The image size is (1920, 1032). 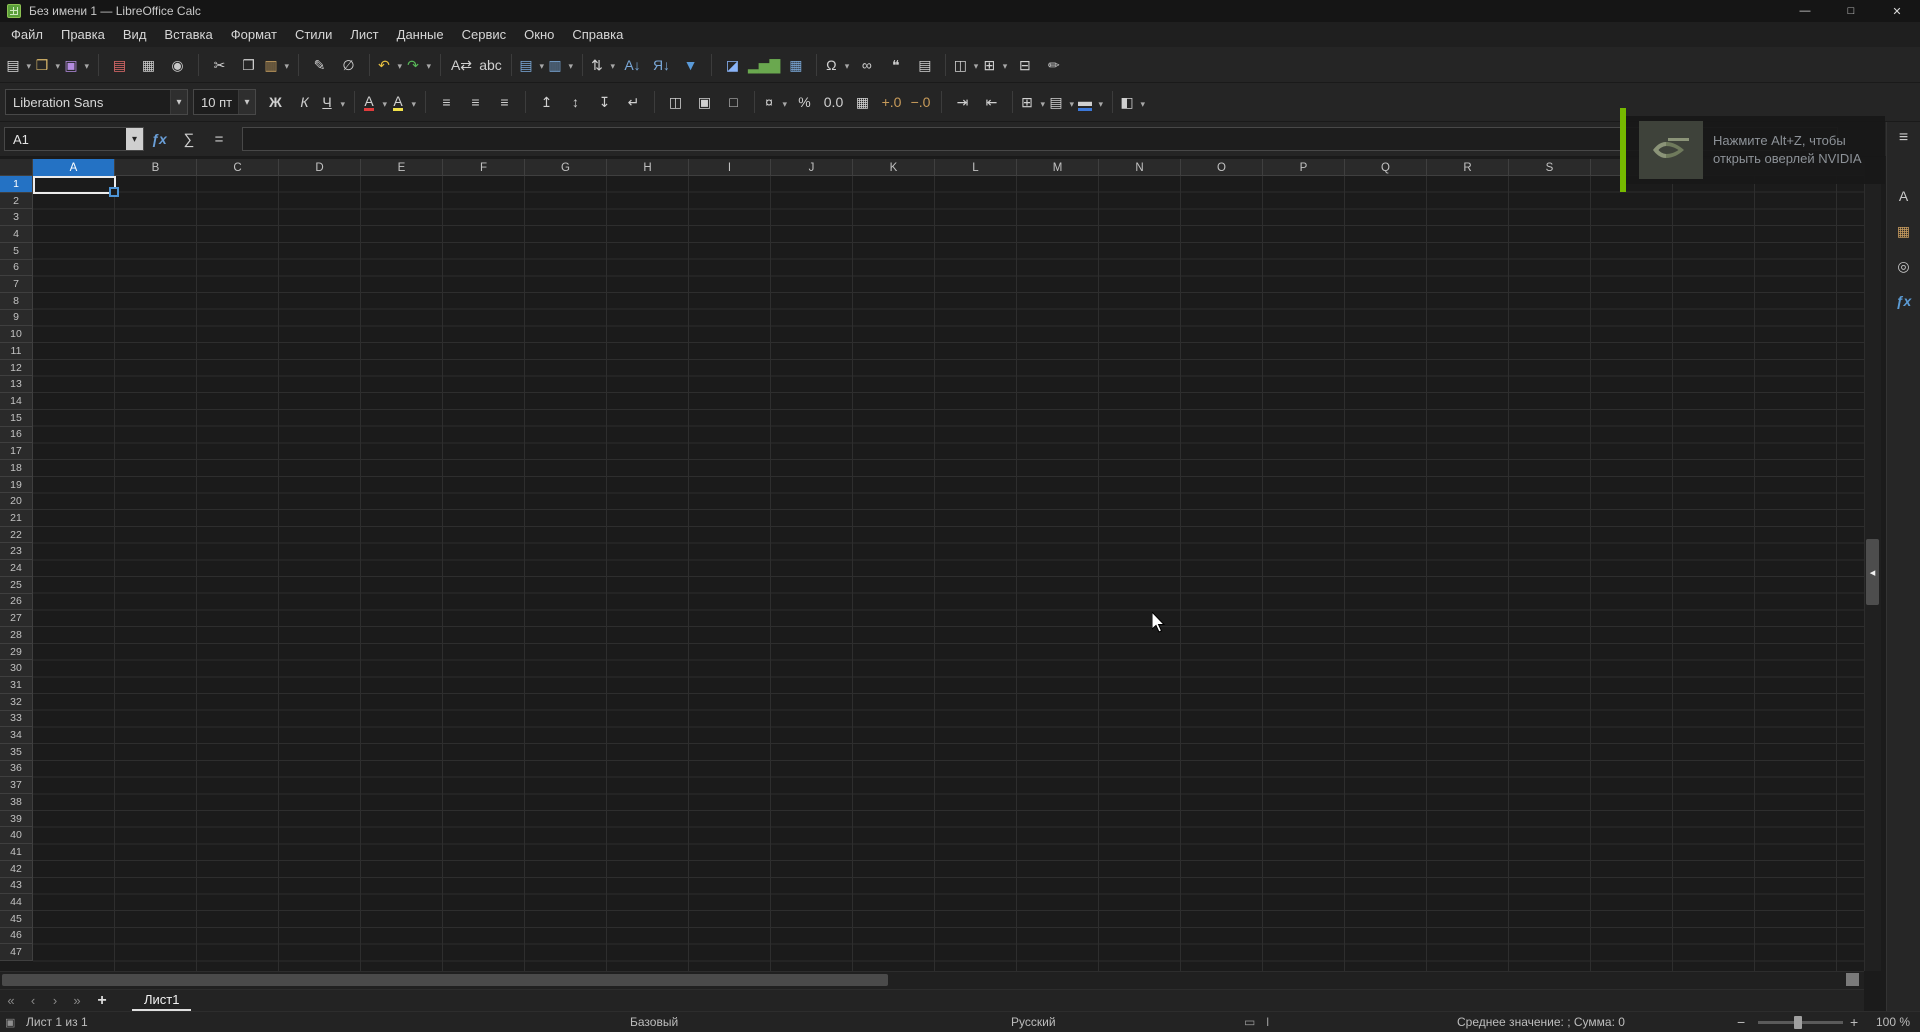 What do you see at coordinates (976, 167) in the screenshot?
I see `column-header: L` at bounding box center [976, 167].